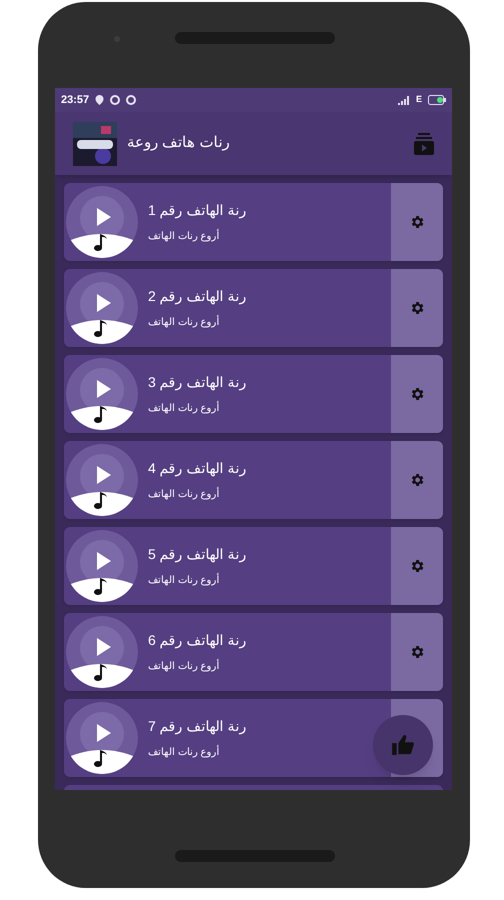 This screenshot has height=900, width=504. Describe the element at coordinates (197, 726) in the screenshot. I see `ringtone-title: رنة الهاتف رقم 7` at that location.